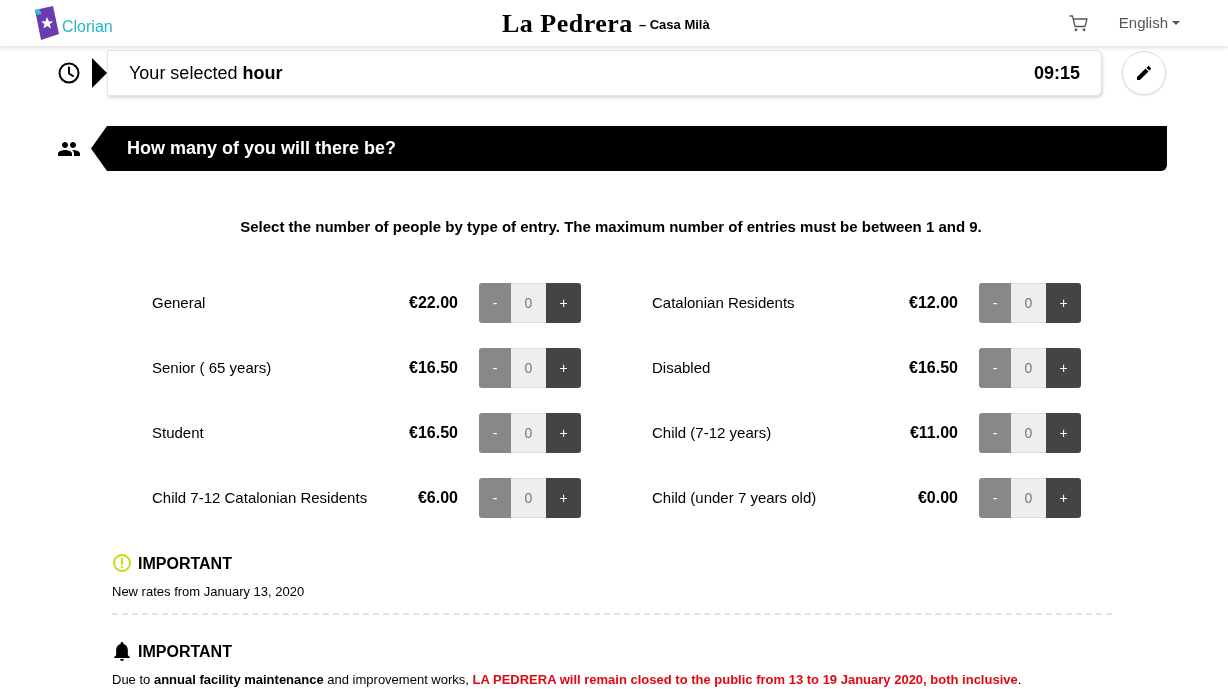 Image resolution: width=1228 pixels, height=689 pixels. What do you see at coordinates (179, 302) in the screenshot?
I see `ticket-type-label: General` at bounding box center [179, 302].